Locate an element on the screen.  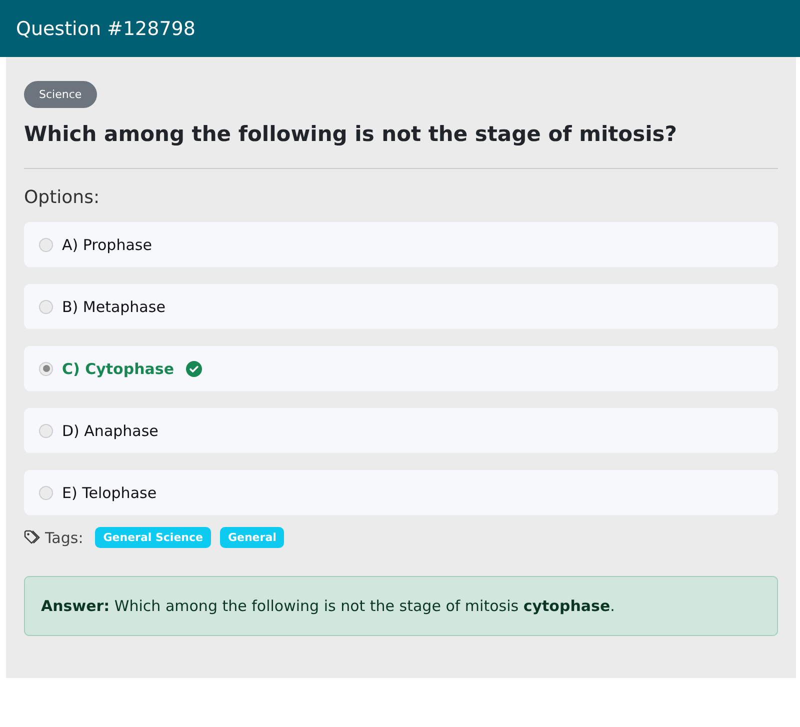
option-row: E) Telophase is located at coordinates (401, 492).